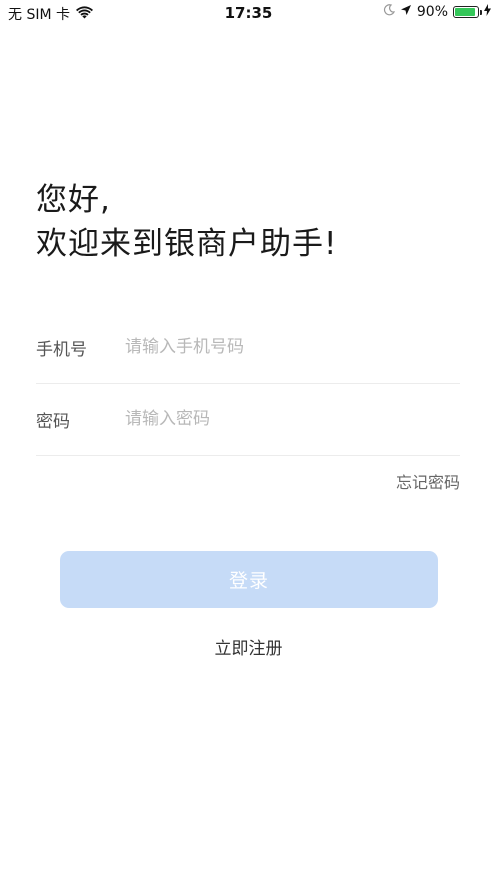 The height and width of the screenshot is (883, 497). I want to click on carrier-text: 无 SIM 卡, so click(39, 15).